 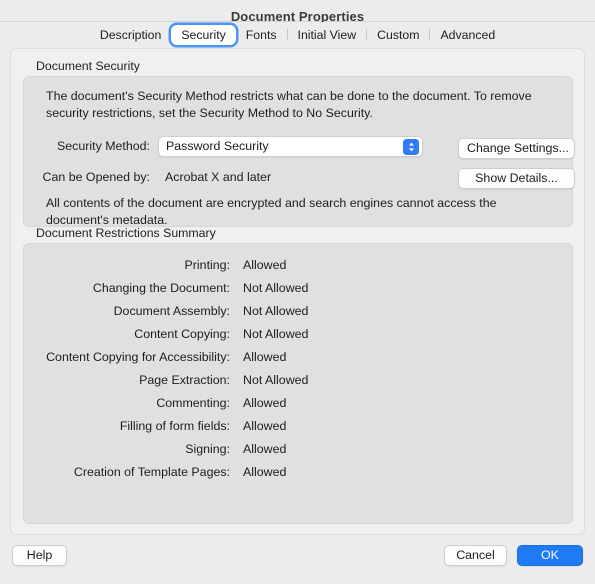 What do you see at coordinates (207, 264) in the screenshot?
I see `restriction-label: Printing:` at bounding box center [207, 264].